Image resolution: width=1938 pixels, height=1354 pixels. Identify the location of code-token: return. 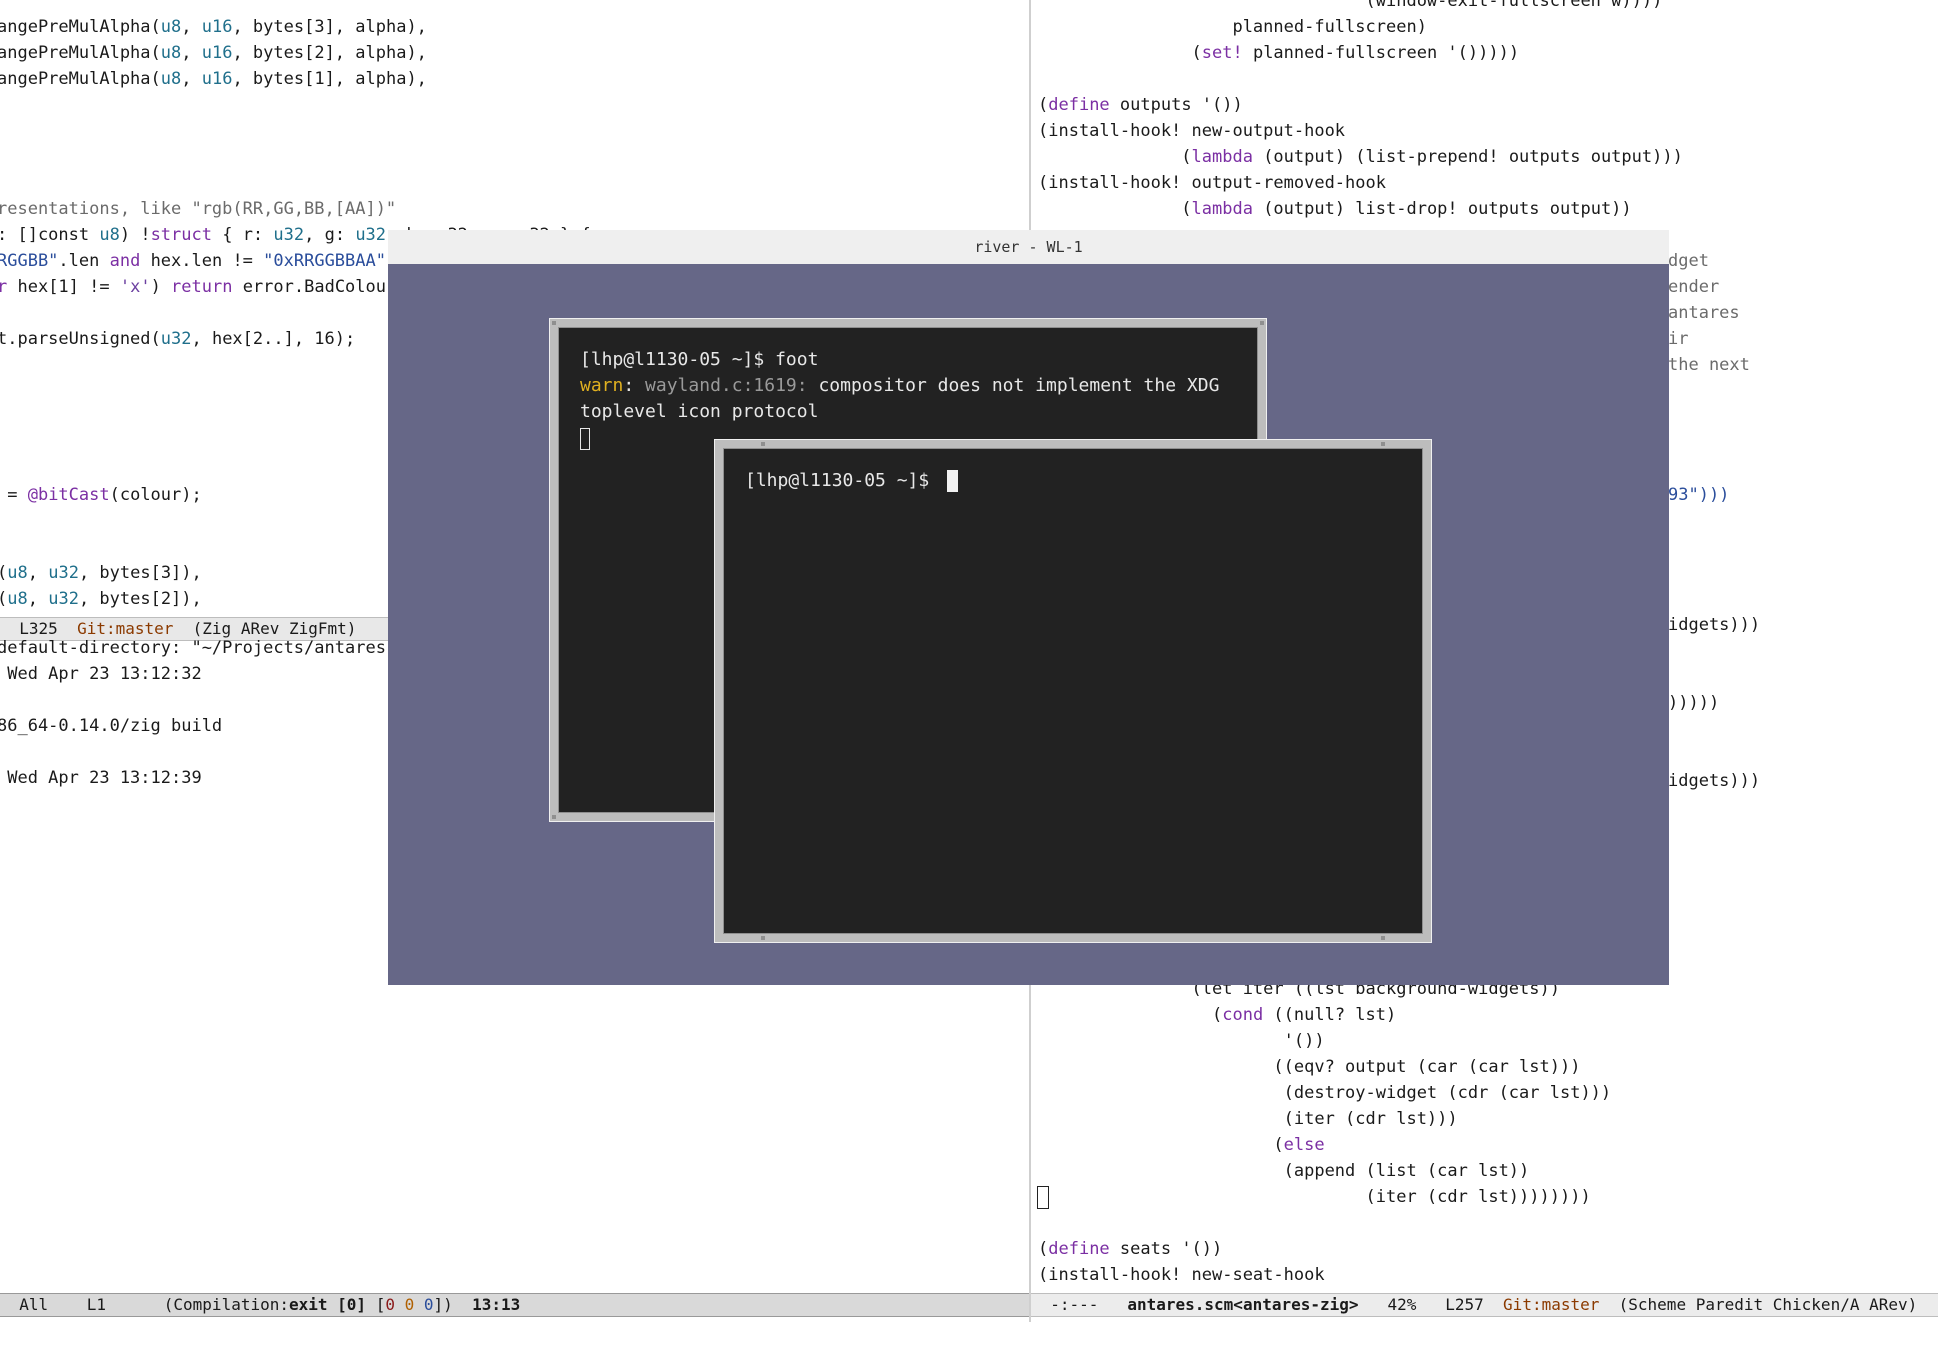
(202, 287).